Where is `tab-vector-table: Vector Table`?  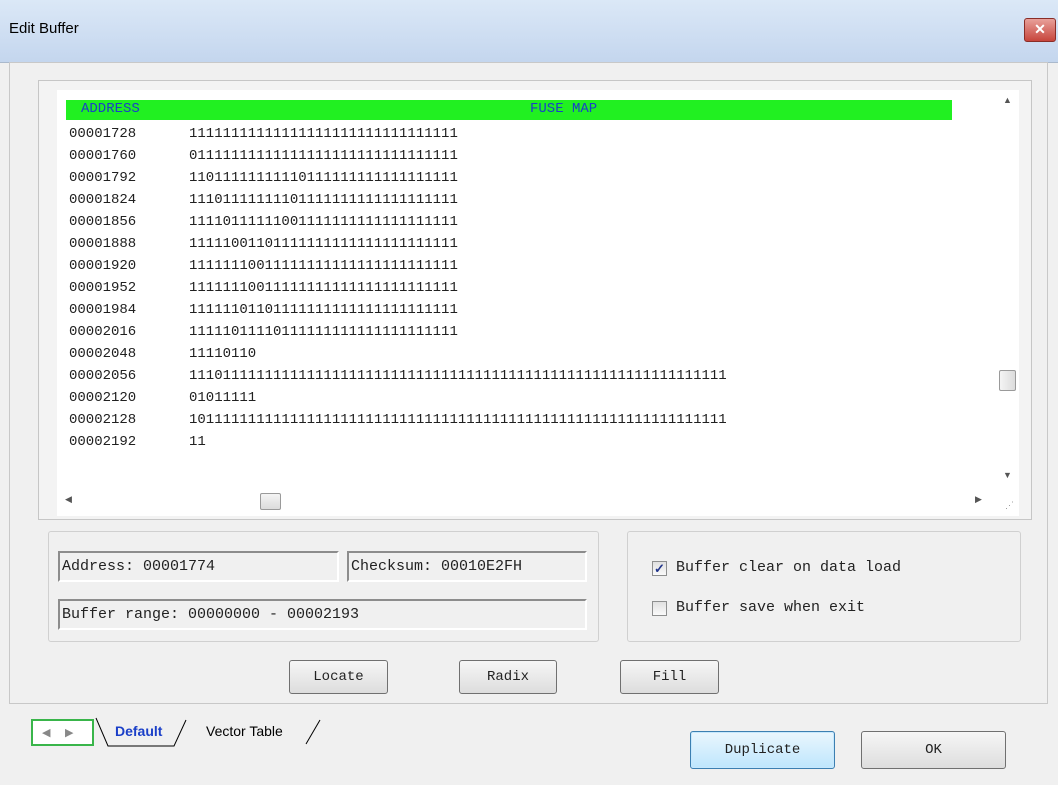 tab-vector-table: Vector Table is located at coordinates (244, 731).